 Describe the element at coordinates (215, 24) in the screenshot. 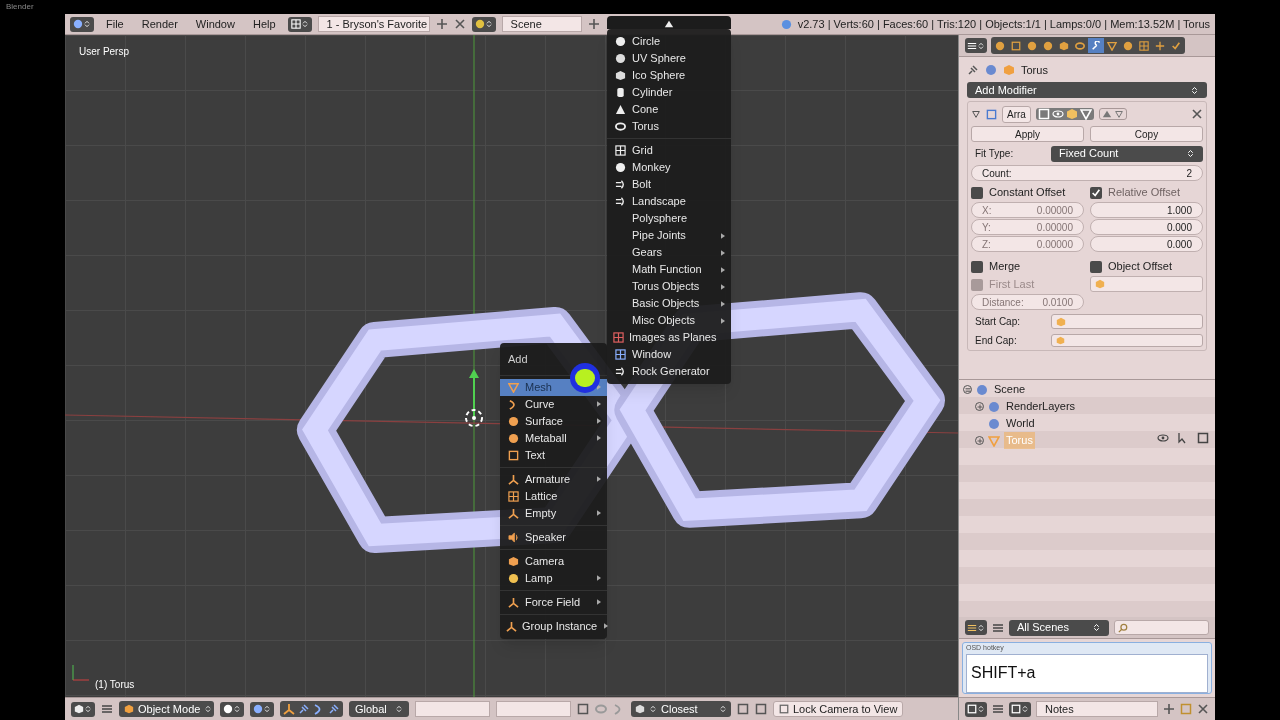

I see `menu-button: Window` at that location.